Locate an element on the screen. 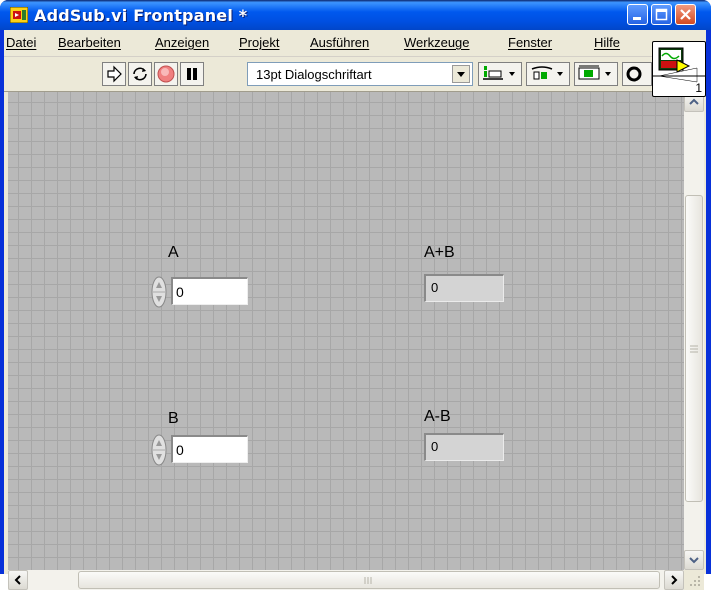  connector-number: 1 is located at coordinates (698, 88).